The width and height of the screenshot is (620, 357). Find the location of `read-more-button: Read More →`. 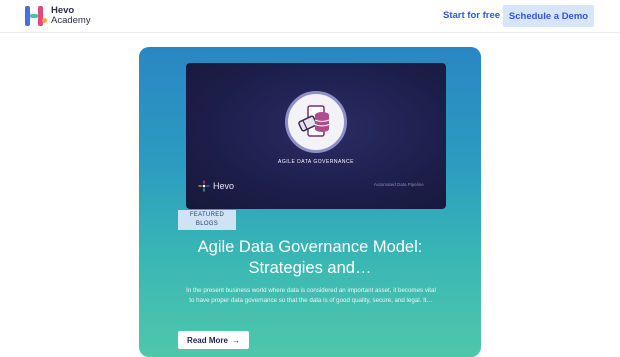

read-more-button: Read More → is located at coordinates (213, 340).